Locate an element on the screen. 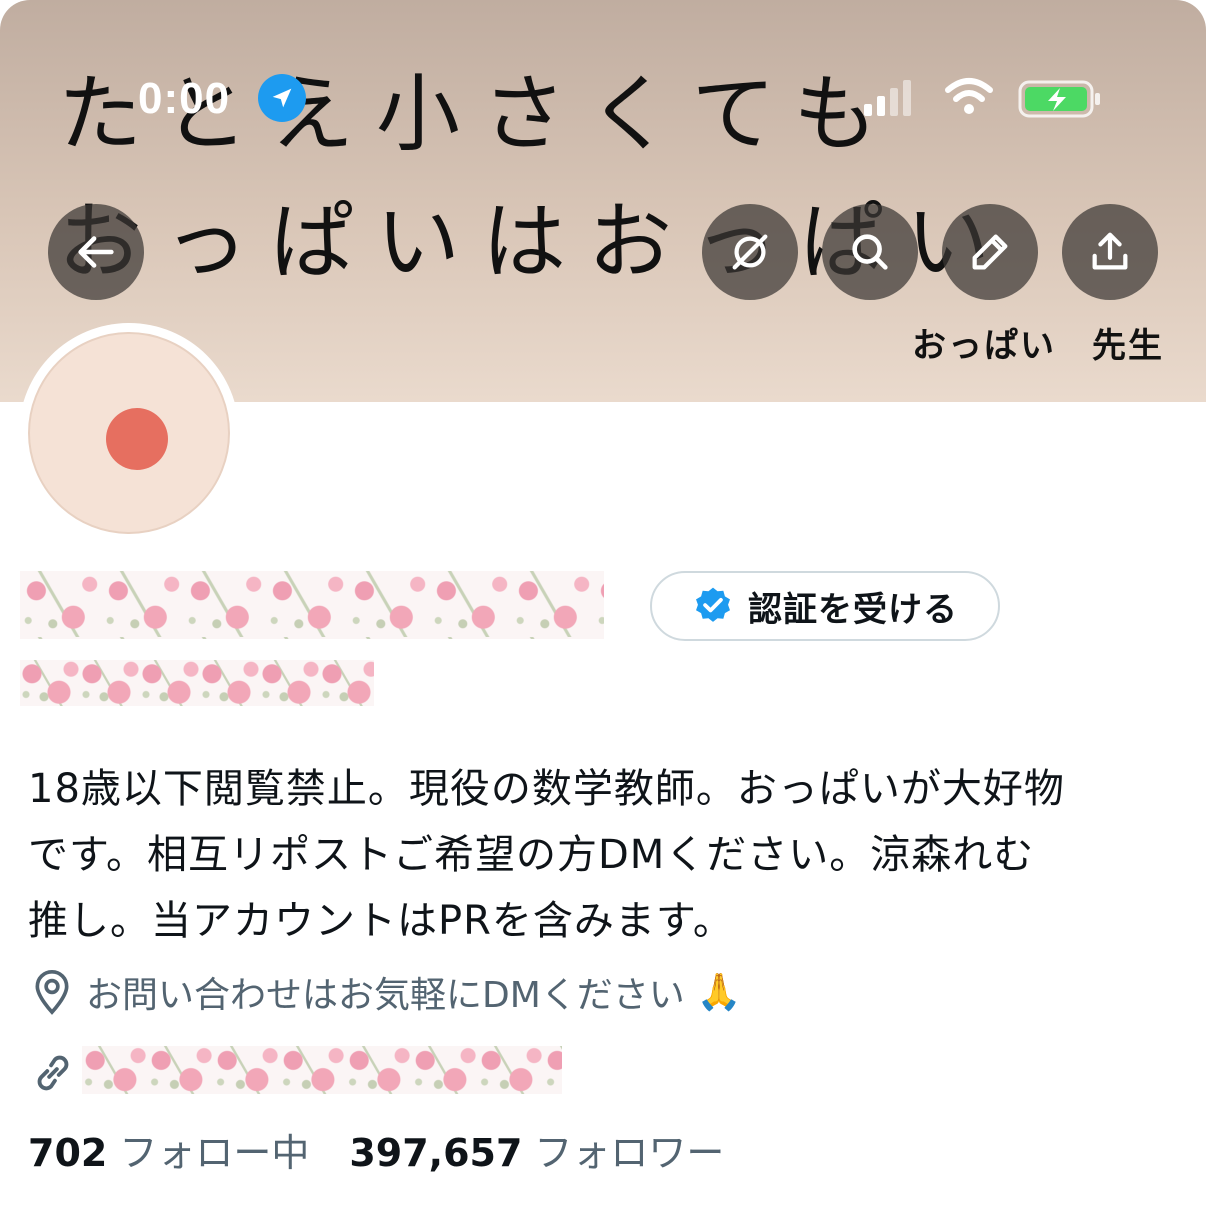  display-name-obscured is located at coordinates (312, 605).